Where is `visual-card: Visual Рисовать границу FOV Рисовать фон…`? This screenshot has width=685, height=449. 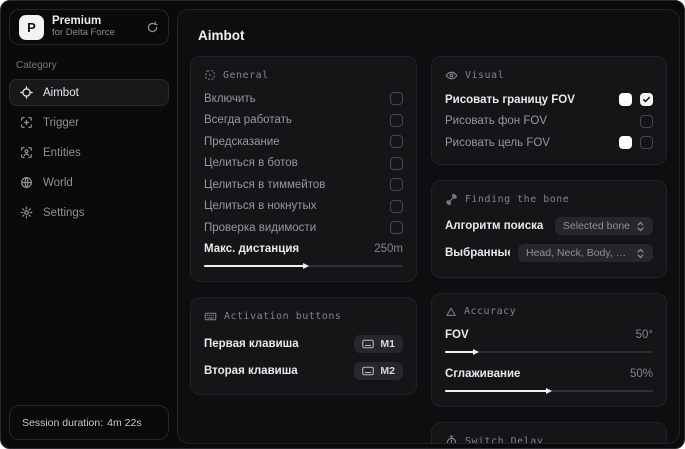
visual-card: Visual Рисовать границу FOV Рисовать фон… is located at coordinates (549, 110).